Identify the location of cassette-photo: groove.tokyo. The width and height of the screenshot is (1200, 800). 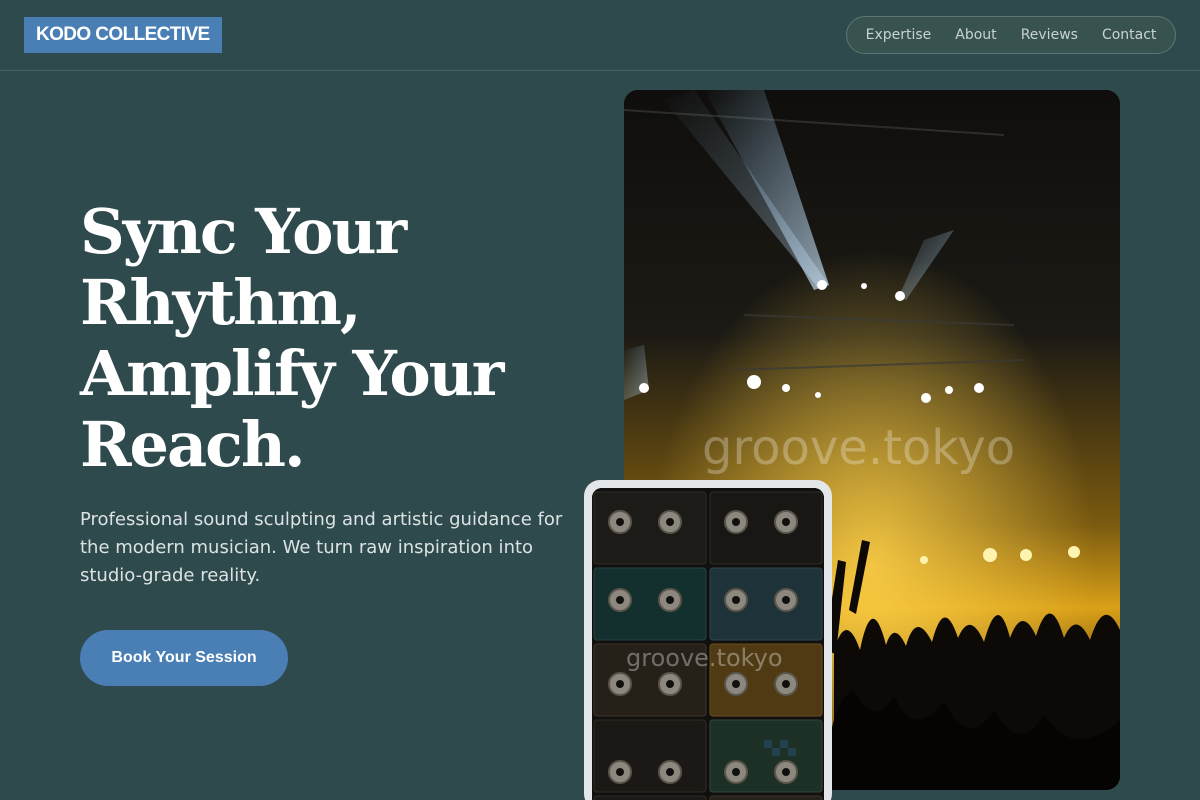
(708, 644).